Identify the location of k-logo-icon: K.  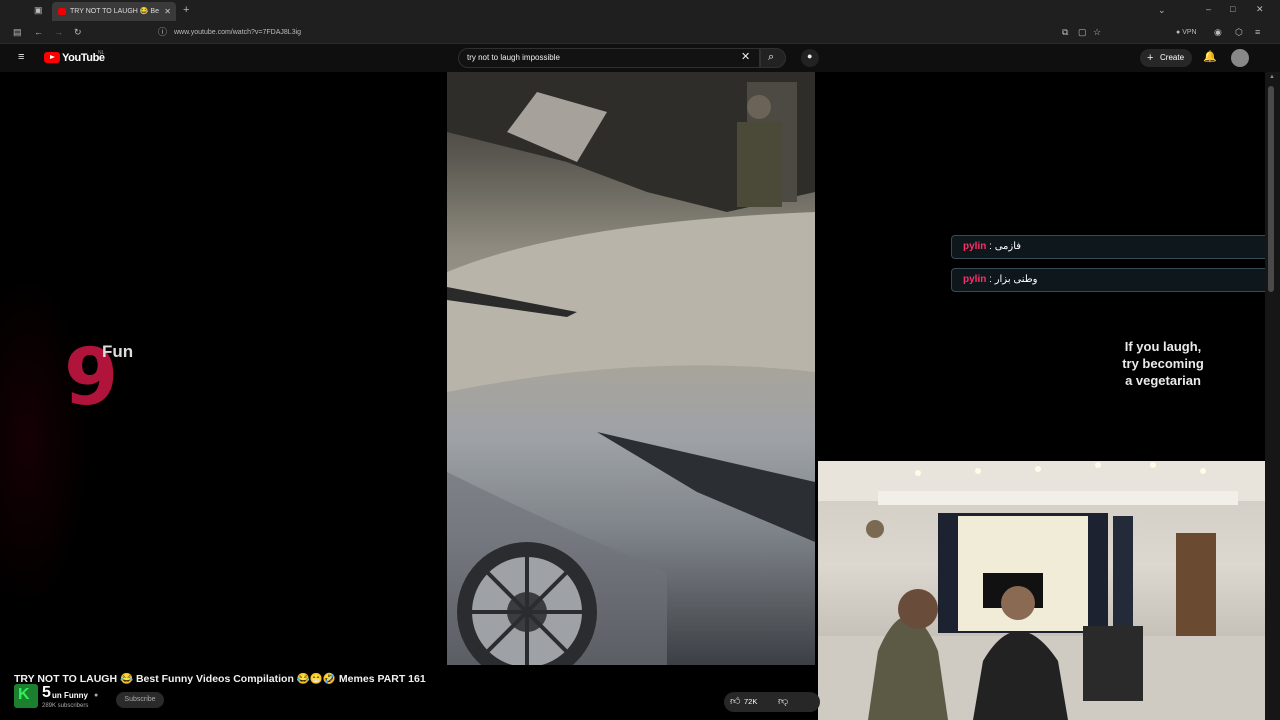
(24, 694).